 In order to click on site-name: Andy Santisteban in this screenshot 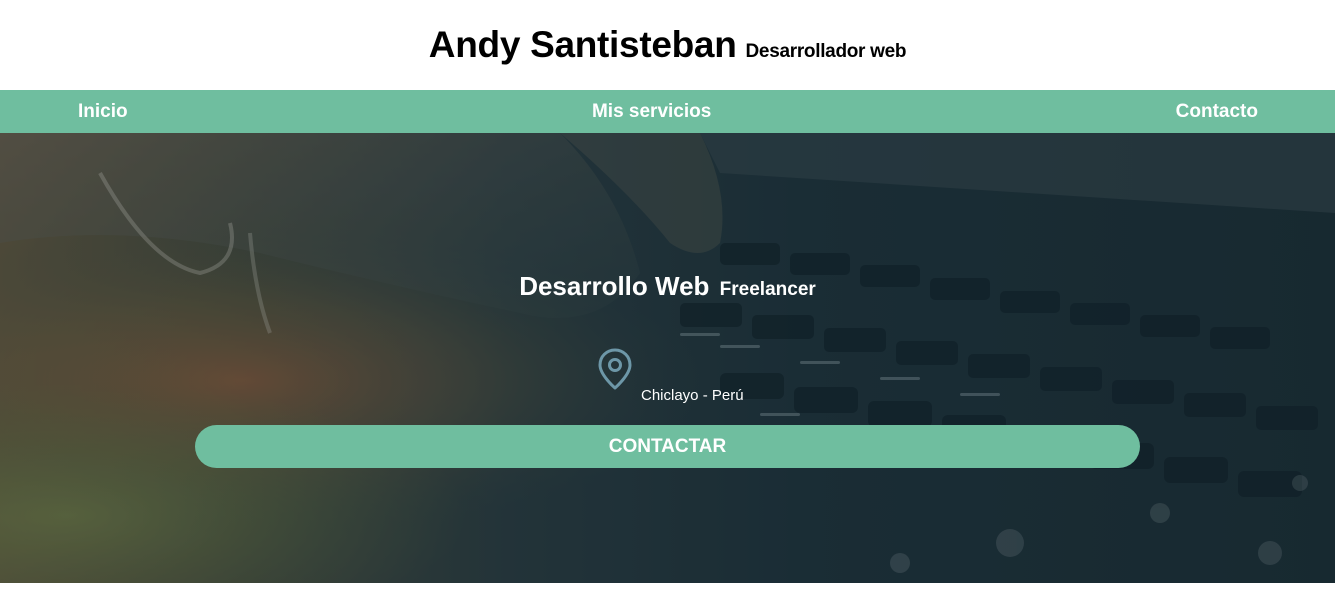, I will do `click(582, 44)`.